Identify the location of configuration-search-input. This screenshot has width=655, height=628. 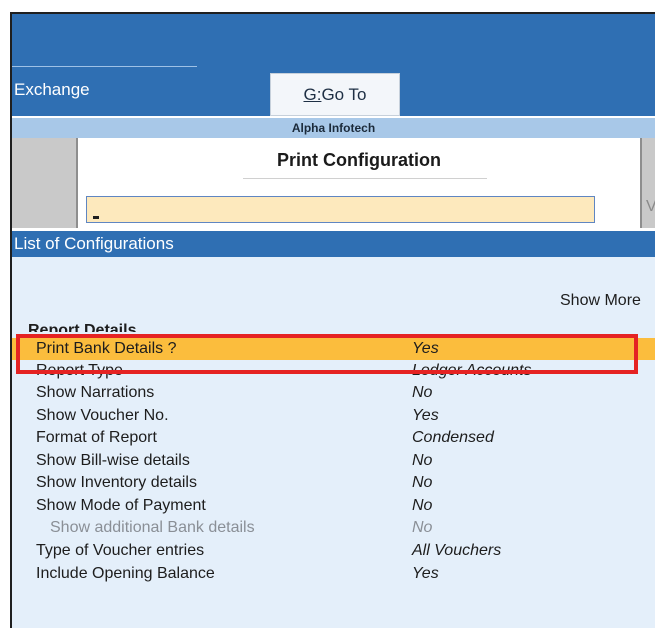
(340, 209).